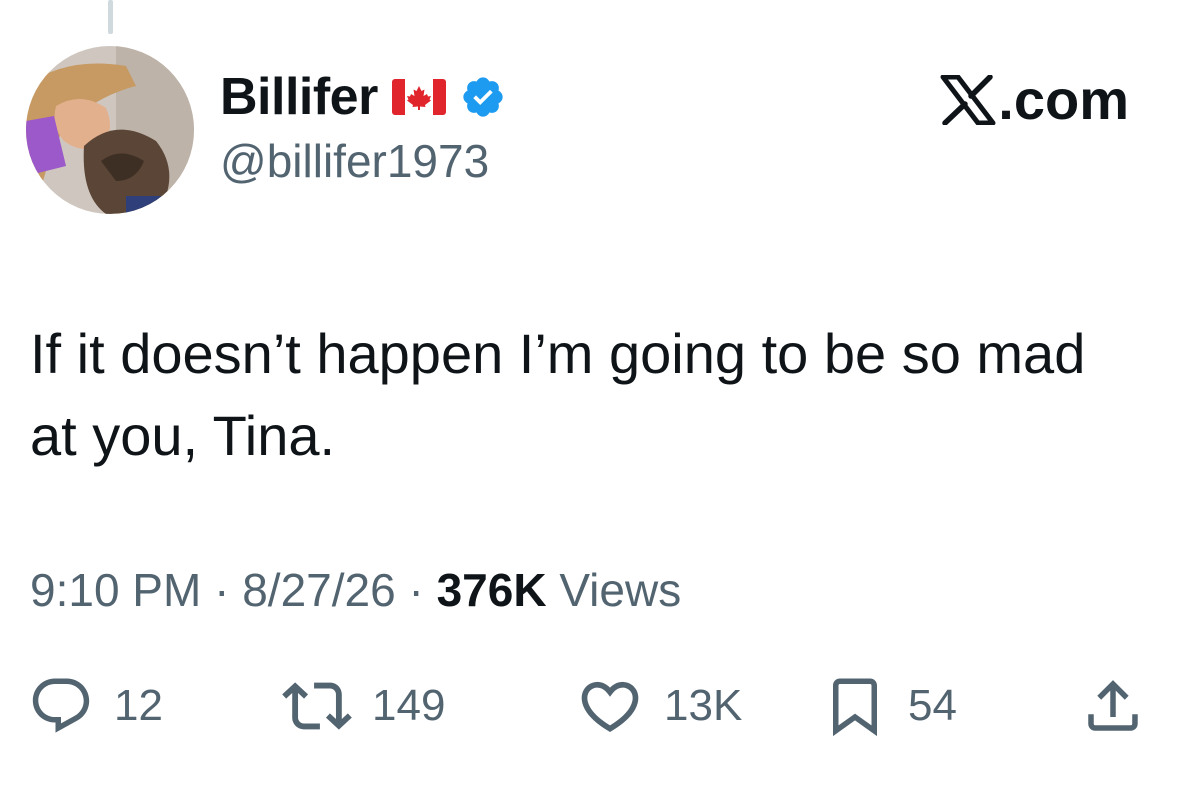  I want to click on profile-photo-avatar, so click(110, 130).